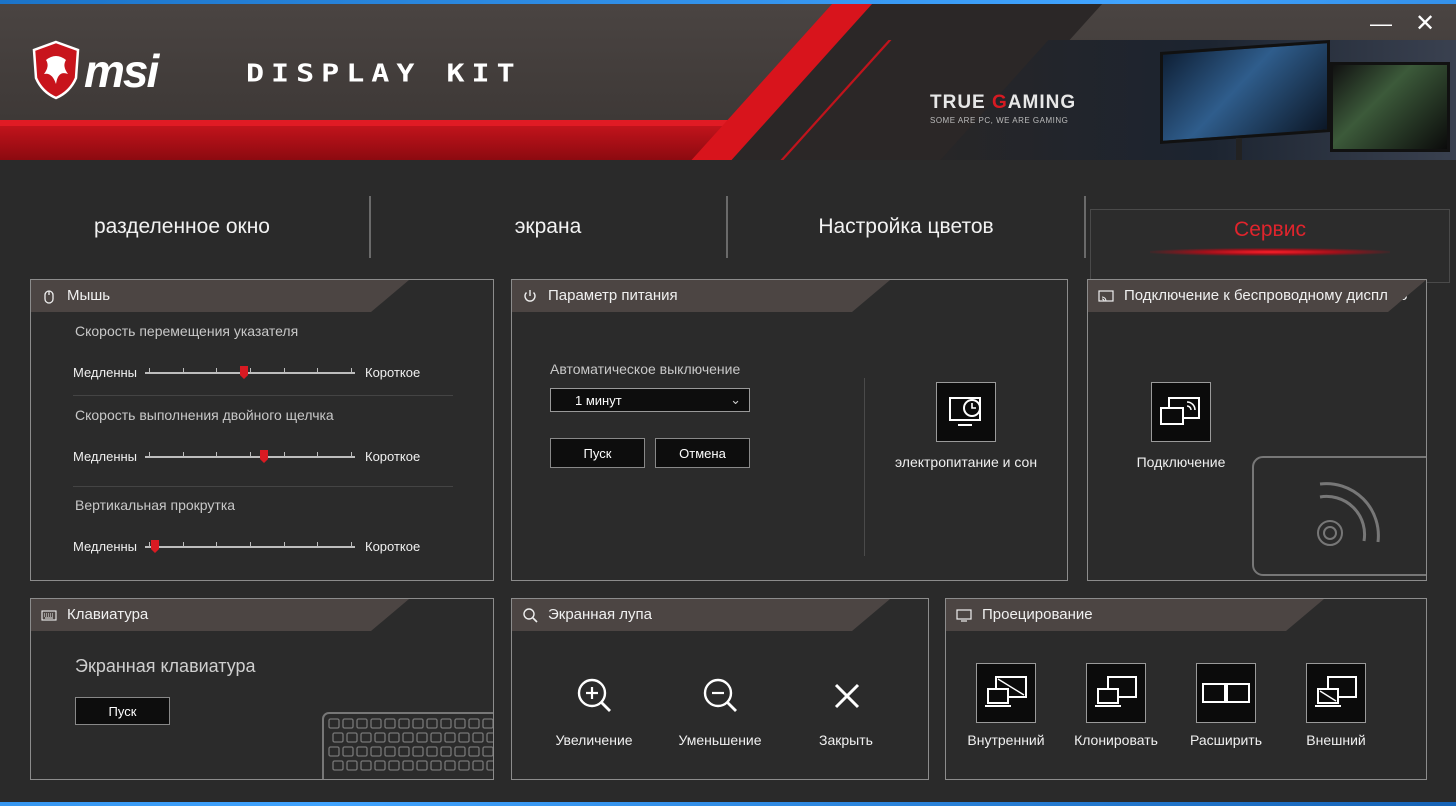 This screenshot has width=1456, height=806. Describe the element at coordinates (594, 740) in the screenshot. I see `zoom-in-label: Увеличение` at that location.